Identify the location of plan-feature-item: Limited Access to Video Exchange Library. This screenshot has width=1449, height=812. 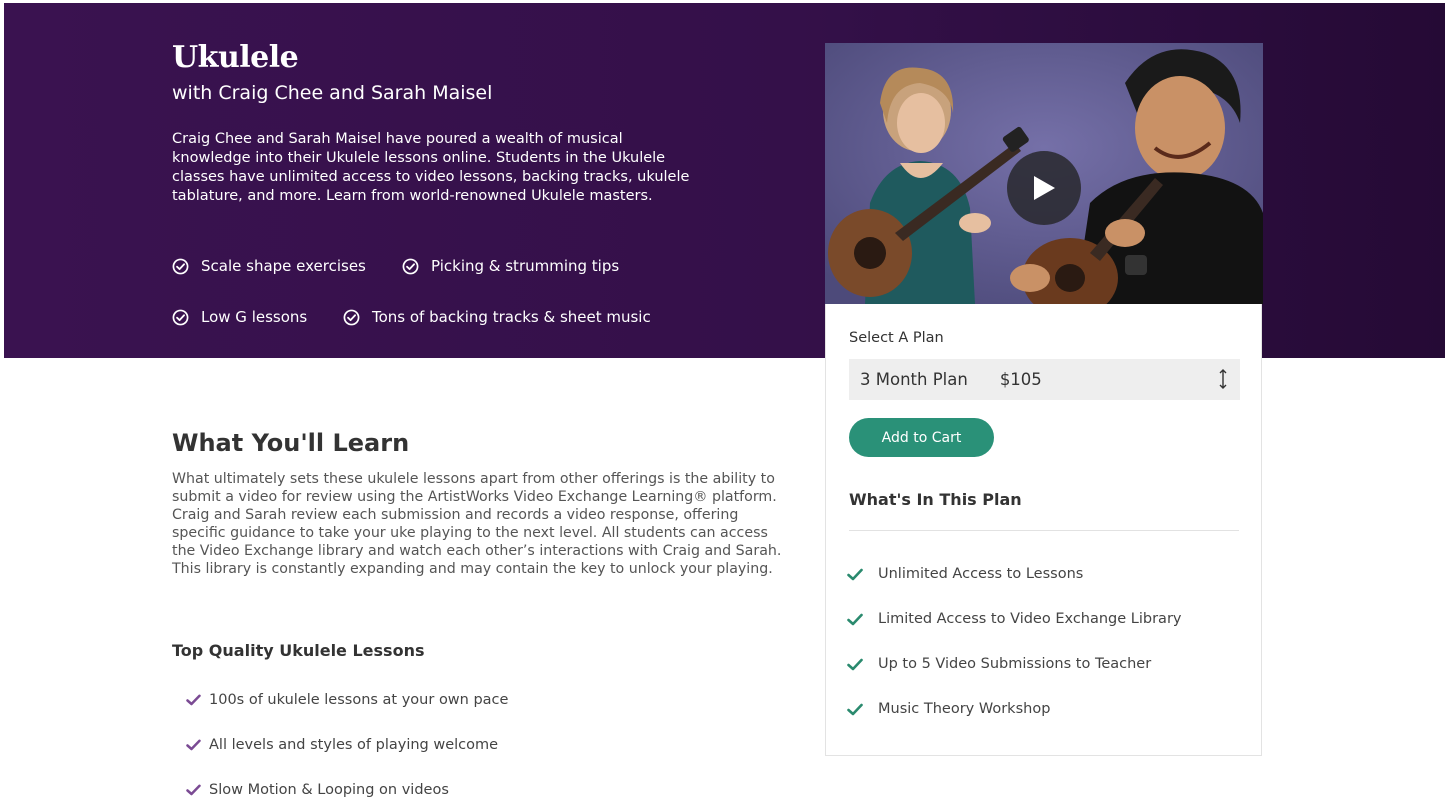
(1014, 619).